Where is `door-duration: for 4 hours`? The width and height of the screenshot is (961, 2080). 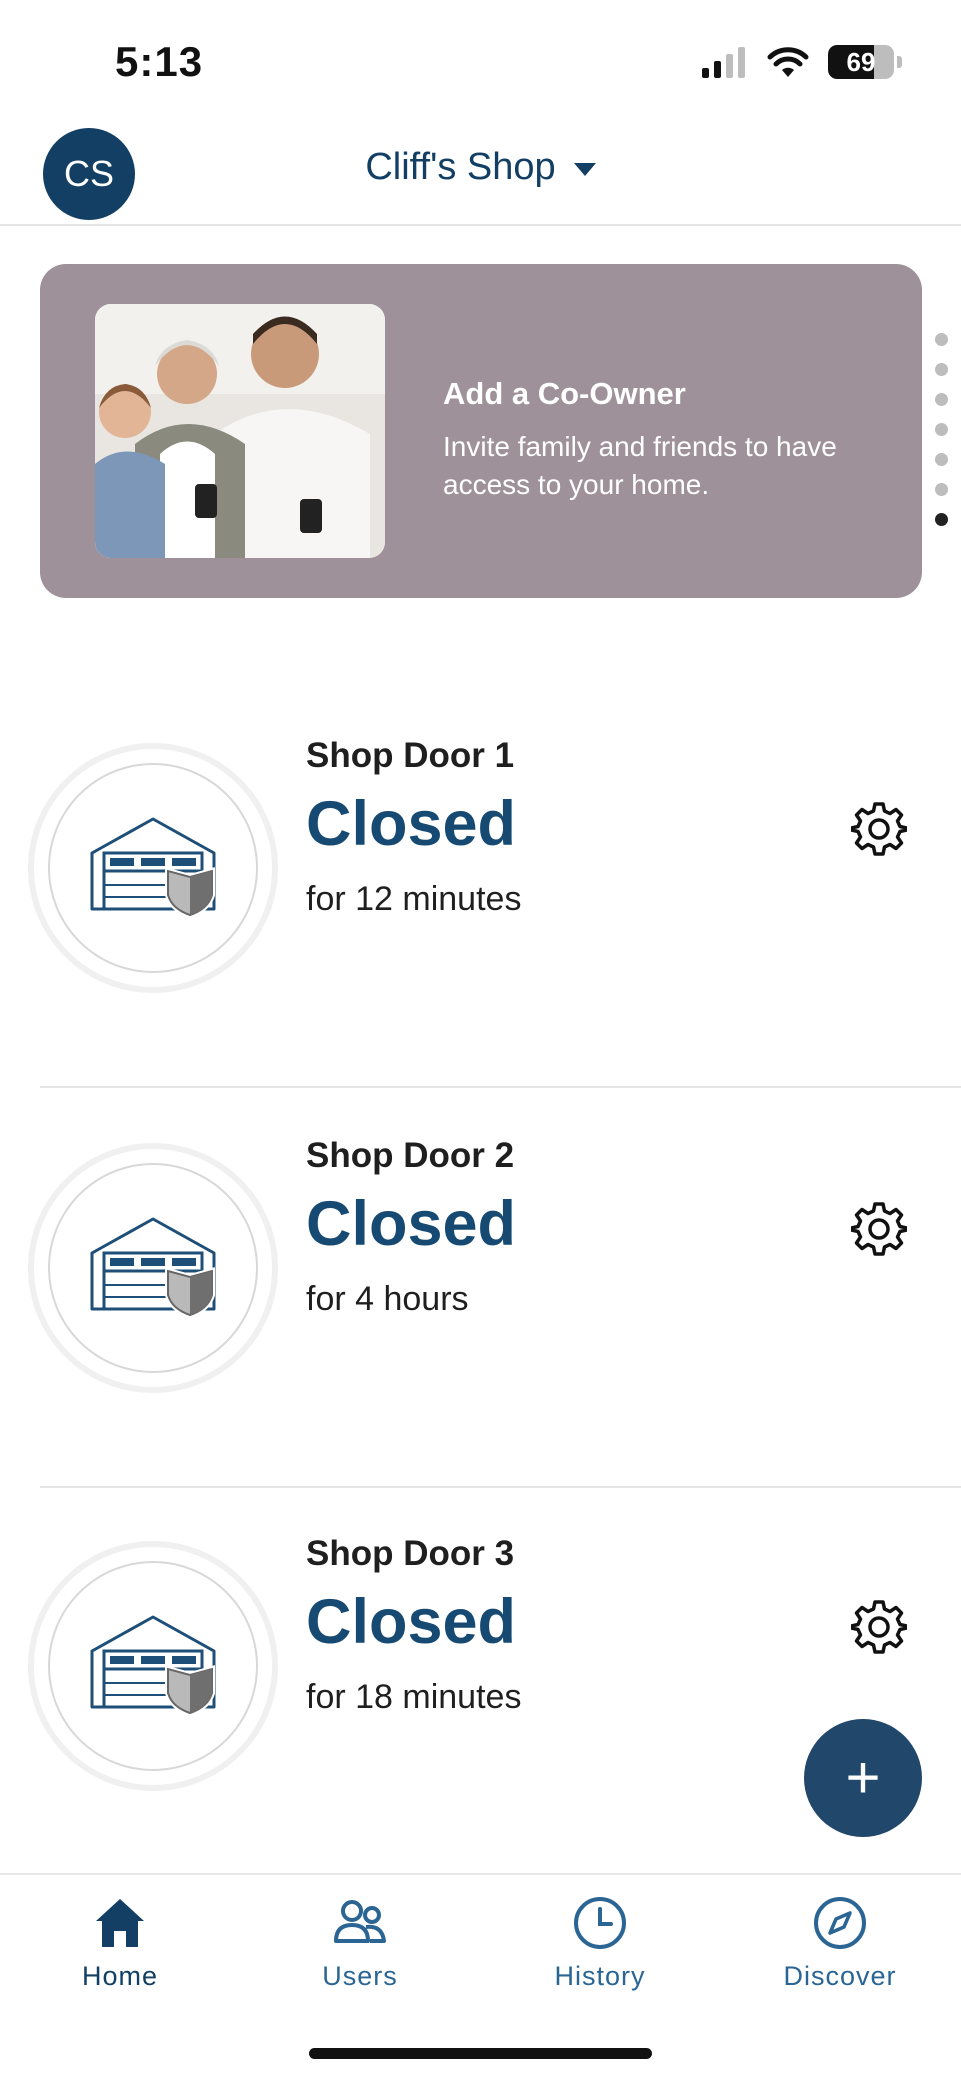 door-duration: for 4 hours is located at coordinates (387, 1299).